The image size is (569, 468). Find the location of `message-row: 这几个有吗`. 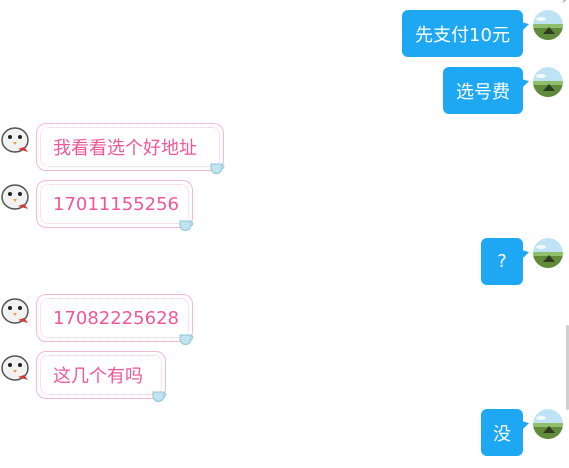

message-row: 这几个有吗 is located at coordinates (284, 377).